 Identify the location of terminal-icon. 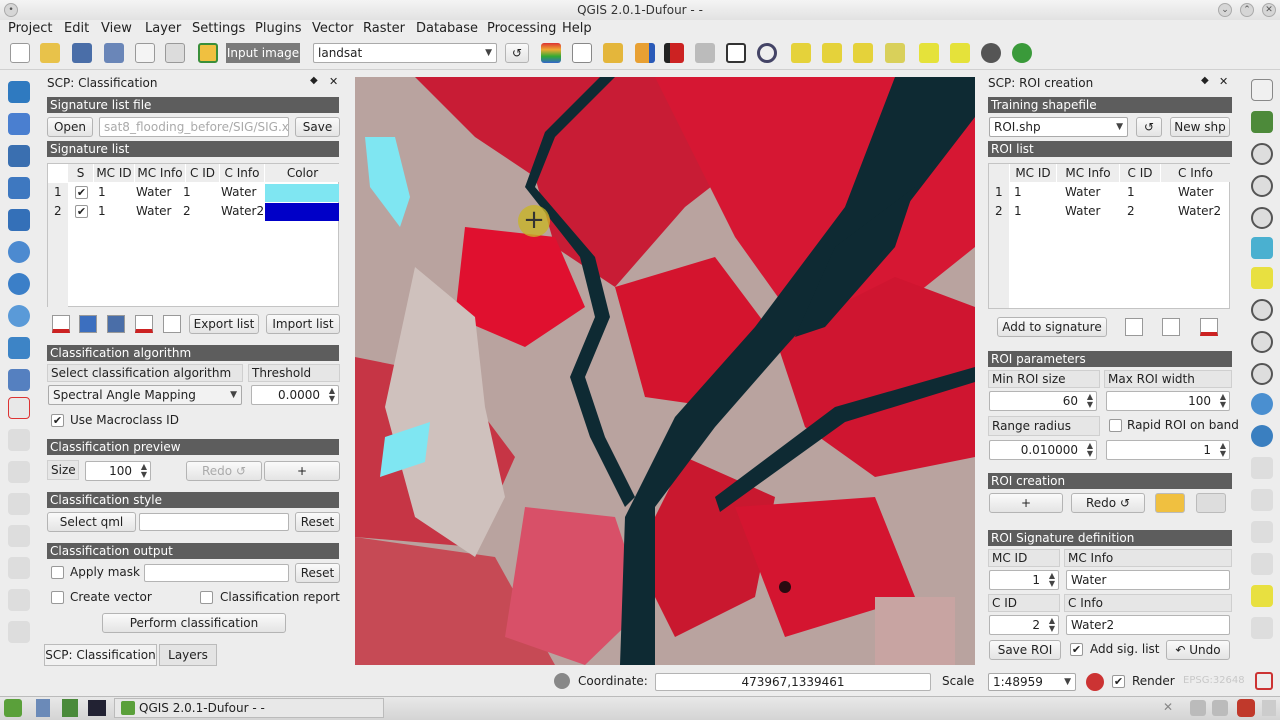
(97, 708).